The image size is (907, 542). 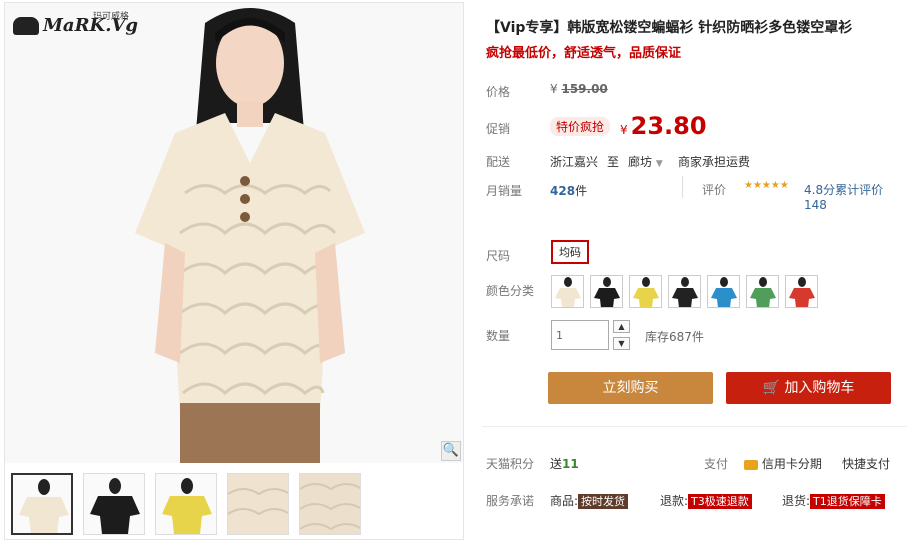 What do you see at coordinates (630, 388) in the screenshot?
I see `buy-now-button: 立刻购买` at bounding box center [630, 388].